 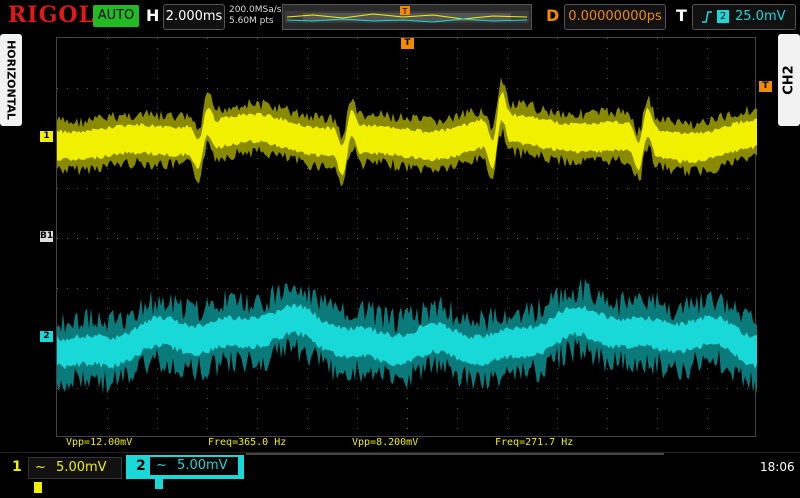 What do you see at coordinates (99, 442) in the screenshot?
I see `measure-vpp-ch1: Vpp=12.00mV` at bounding box center [99, 442].